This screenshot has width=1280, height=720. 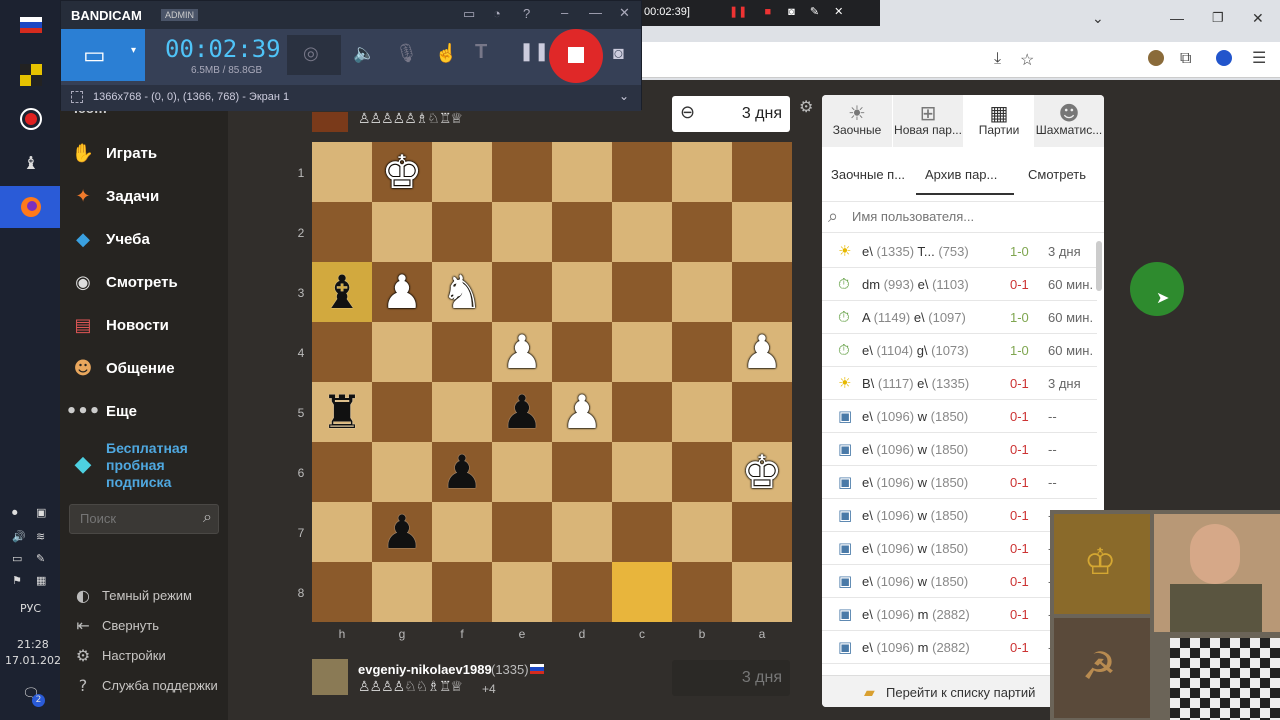 What do you see at coordinates (17, 558) in the screenshot?
I see `battery-tray-icon: ▭` at bounding box center [17, 558].